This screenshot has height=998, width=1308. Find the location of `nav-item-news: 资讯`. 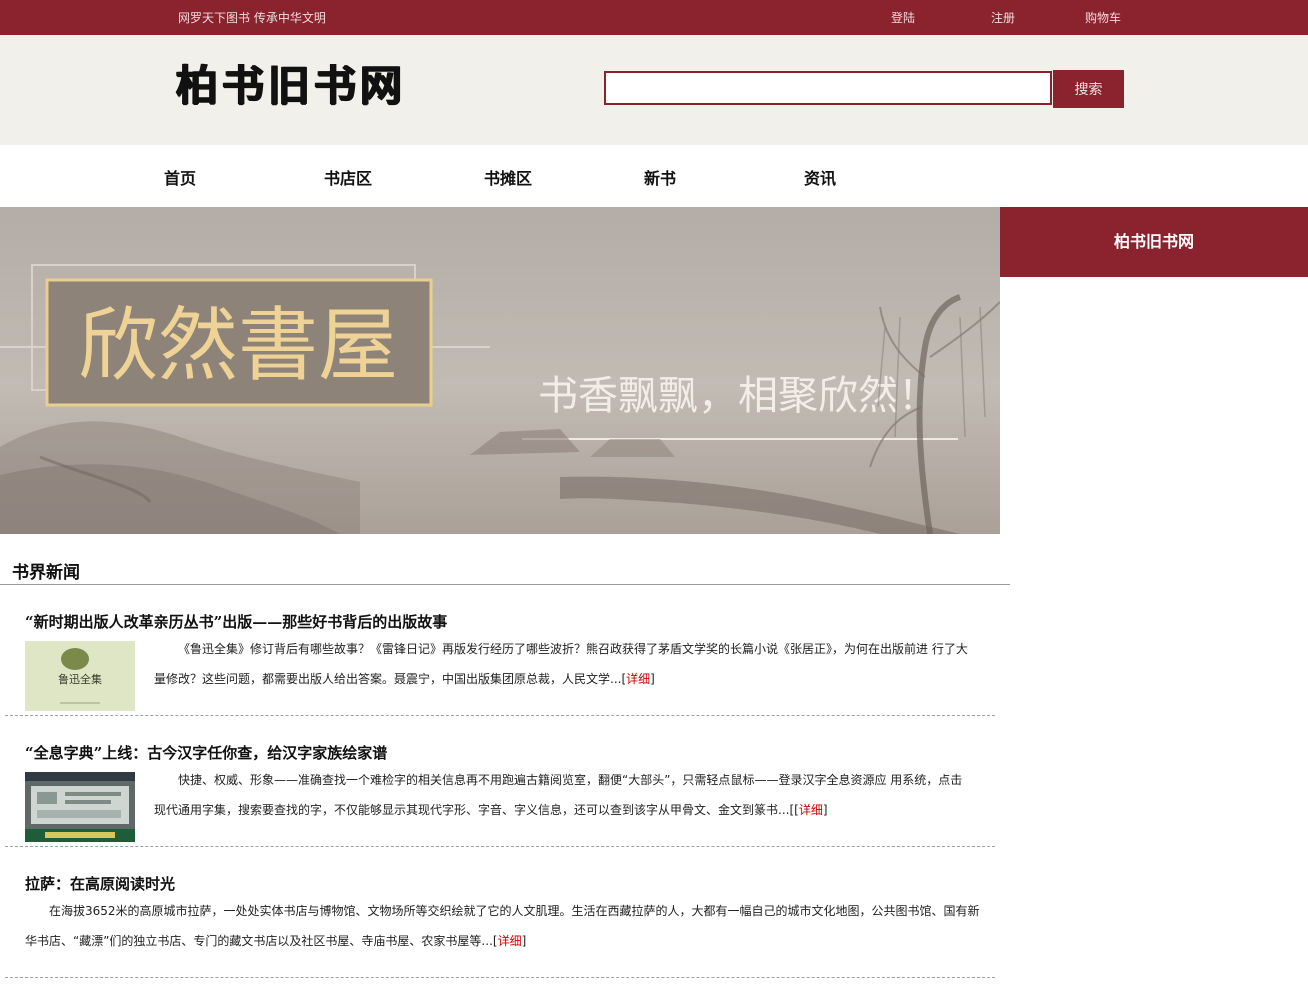

nav-item-news: 资讯 is located at coordinates (820, 177).